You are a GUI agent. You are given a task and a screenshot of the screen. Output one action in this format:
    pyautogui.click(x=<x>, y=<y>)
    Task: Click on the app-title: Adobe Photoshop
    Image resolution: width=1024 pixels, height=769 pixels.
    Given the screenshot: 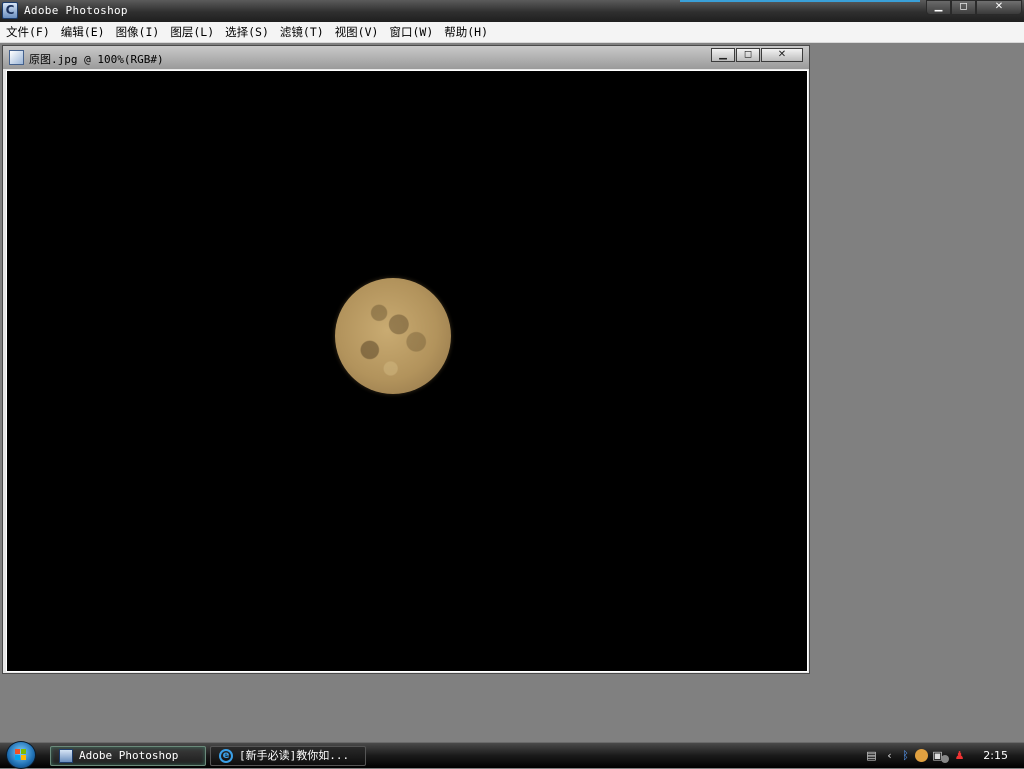 What is the action you would take?
    pyautogui.click(x=76, y=10)
    